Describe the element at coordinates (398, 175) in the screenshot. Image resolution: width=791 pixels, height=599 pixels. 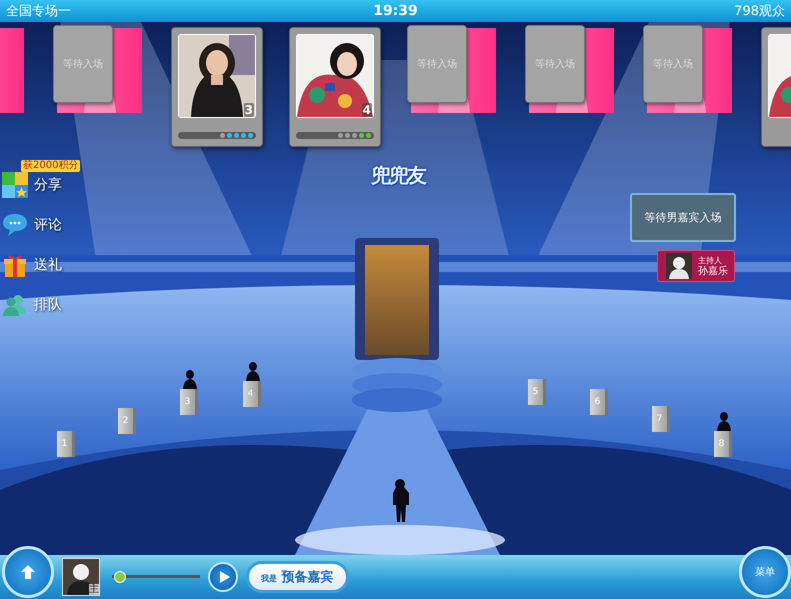
I see `app-logo: 兜兜友` at that location.